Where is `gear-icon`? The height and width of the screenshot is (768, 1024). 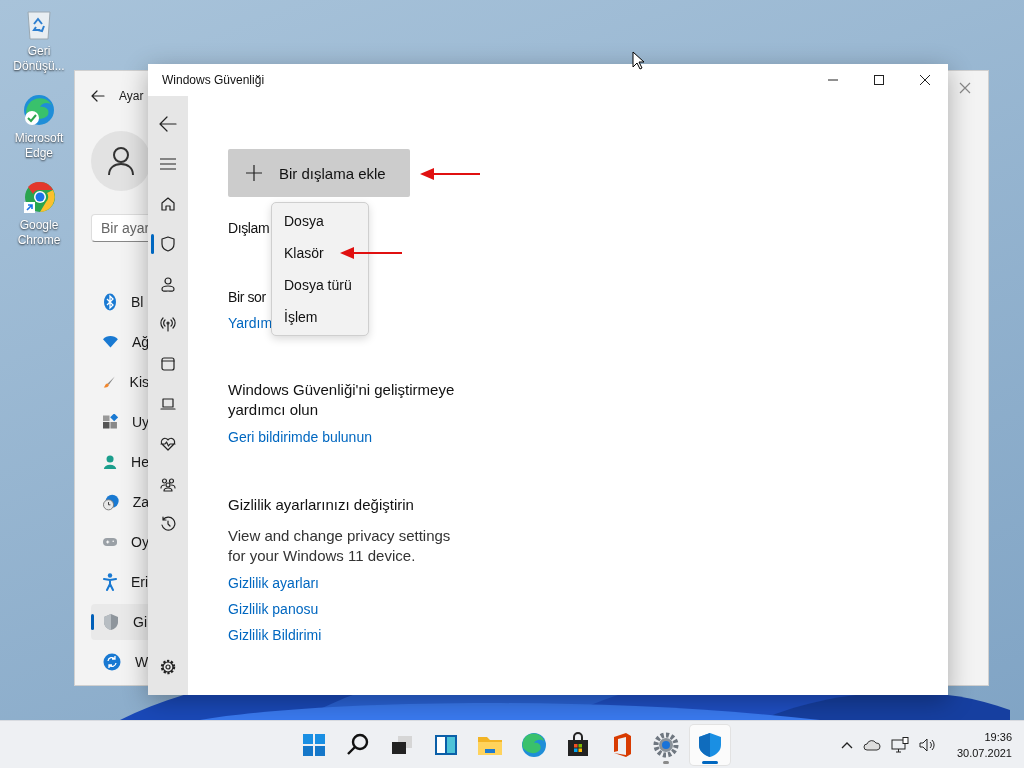
gear-icon is located at coordinates (666, 744).